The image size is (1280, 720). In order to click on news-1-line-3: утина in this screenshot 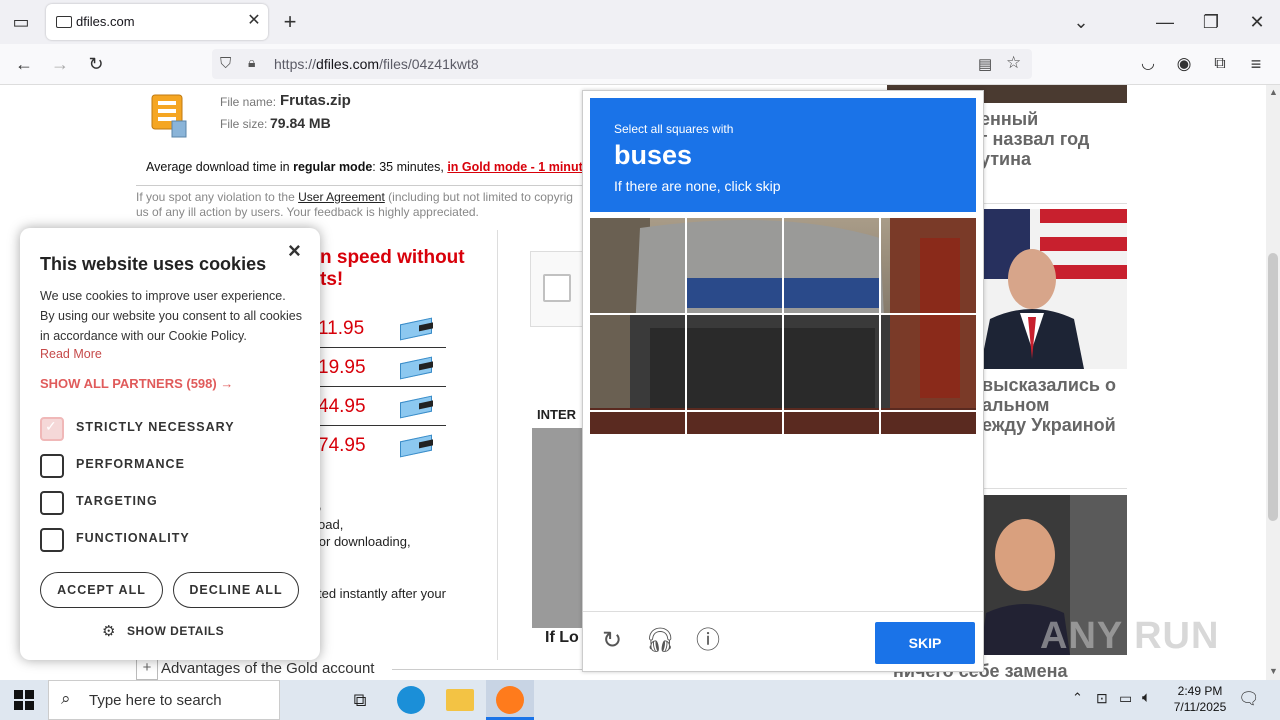, I will do `click(1005, 159)`.